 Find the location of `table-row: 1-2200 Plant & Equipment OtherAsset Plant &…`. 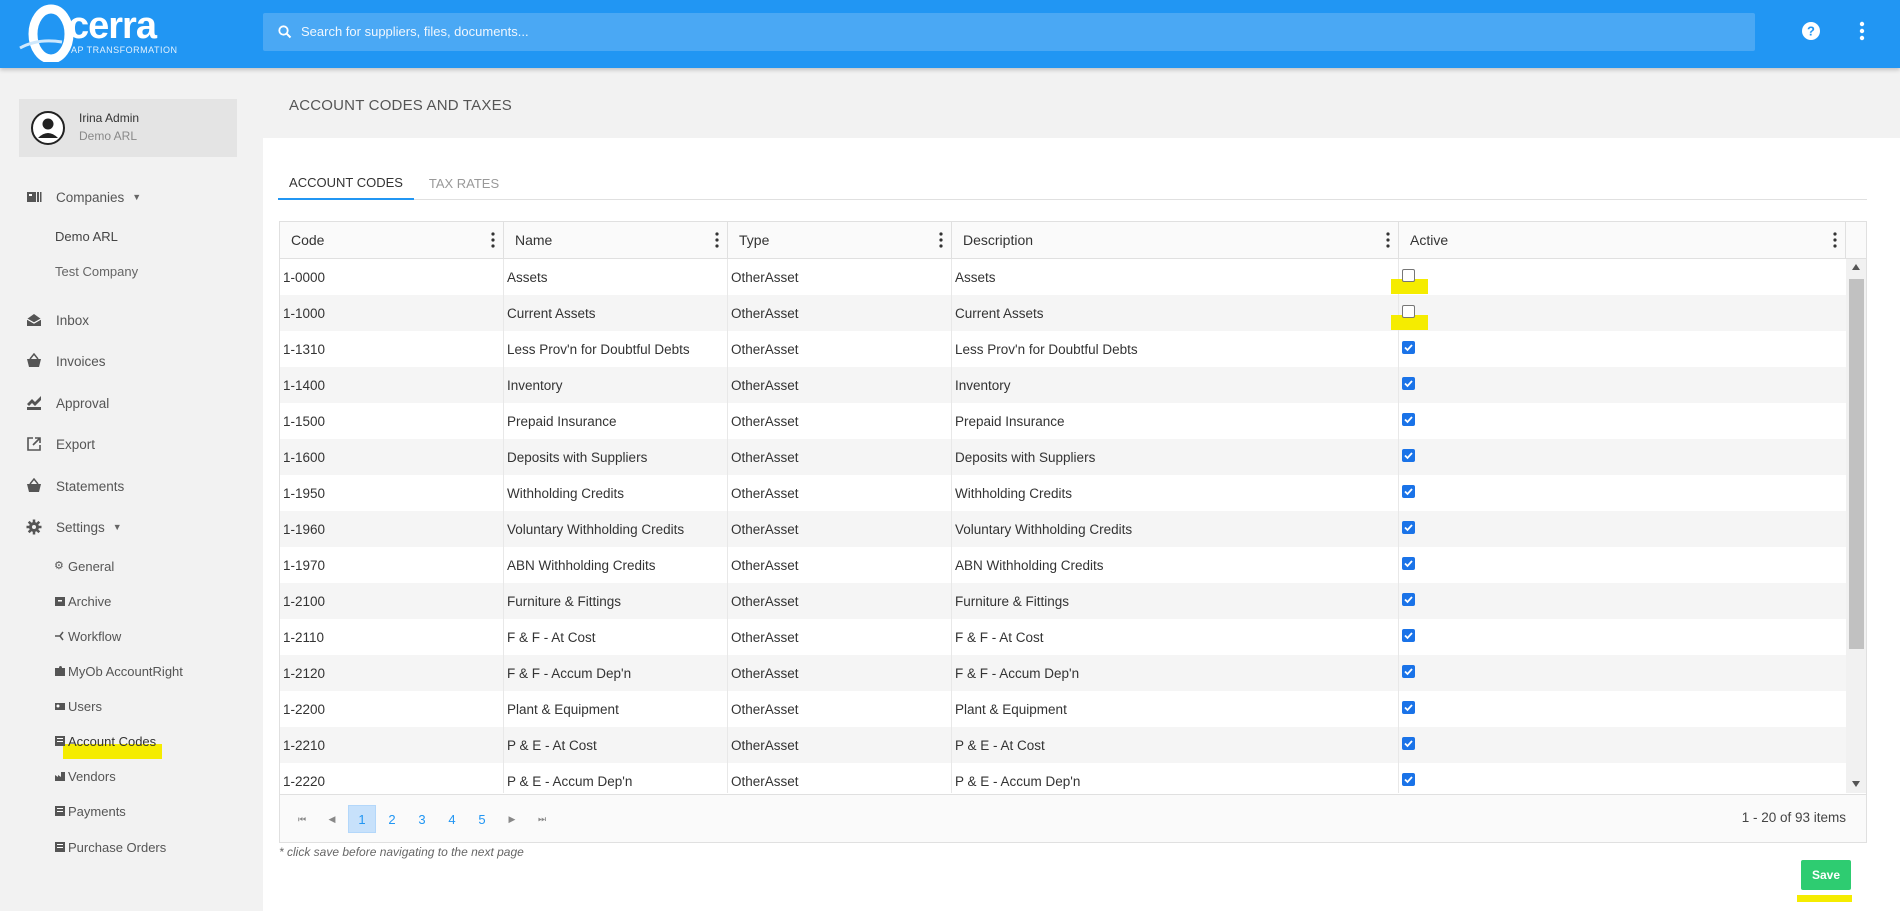

table-row: 1-2200 Plant & Equipment OtherAsset Plant &… is located at coordinates (1063, 709).